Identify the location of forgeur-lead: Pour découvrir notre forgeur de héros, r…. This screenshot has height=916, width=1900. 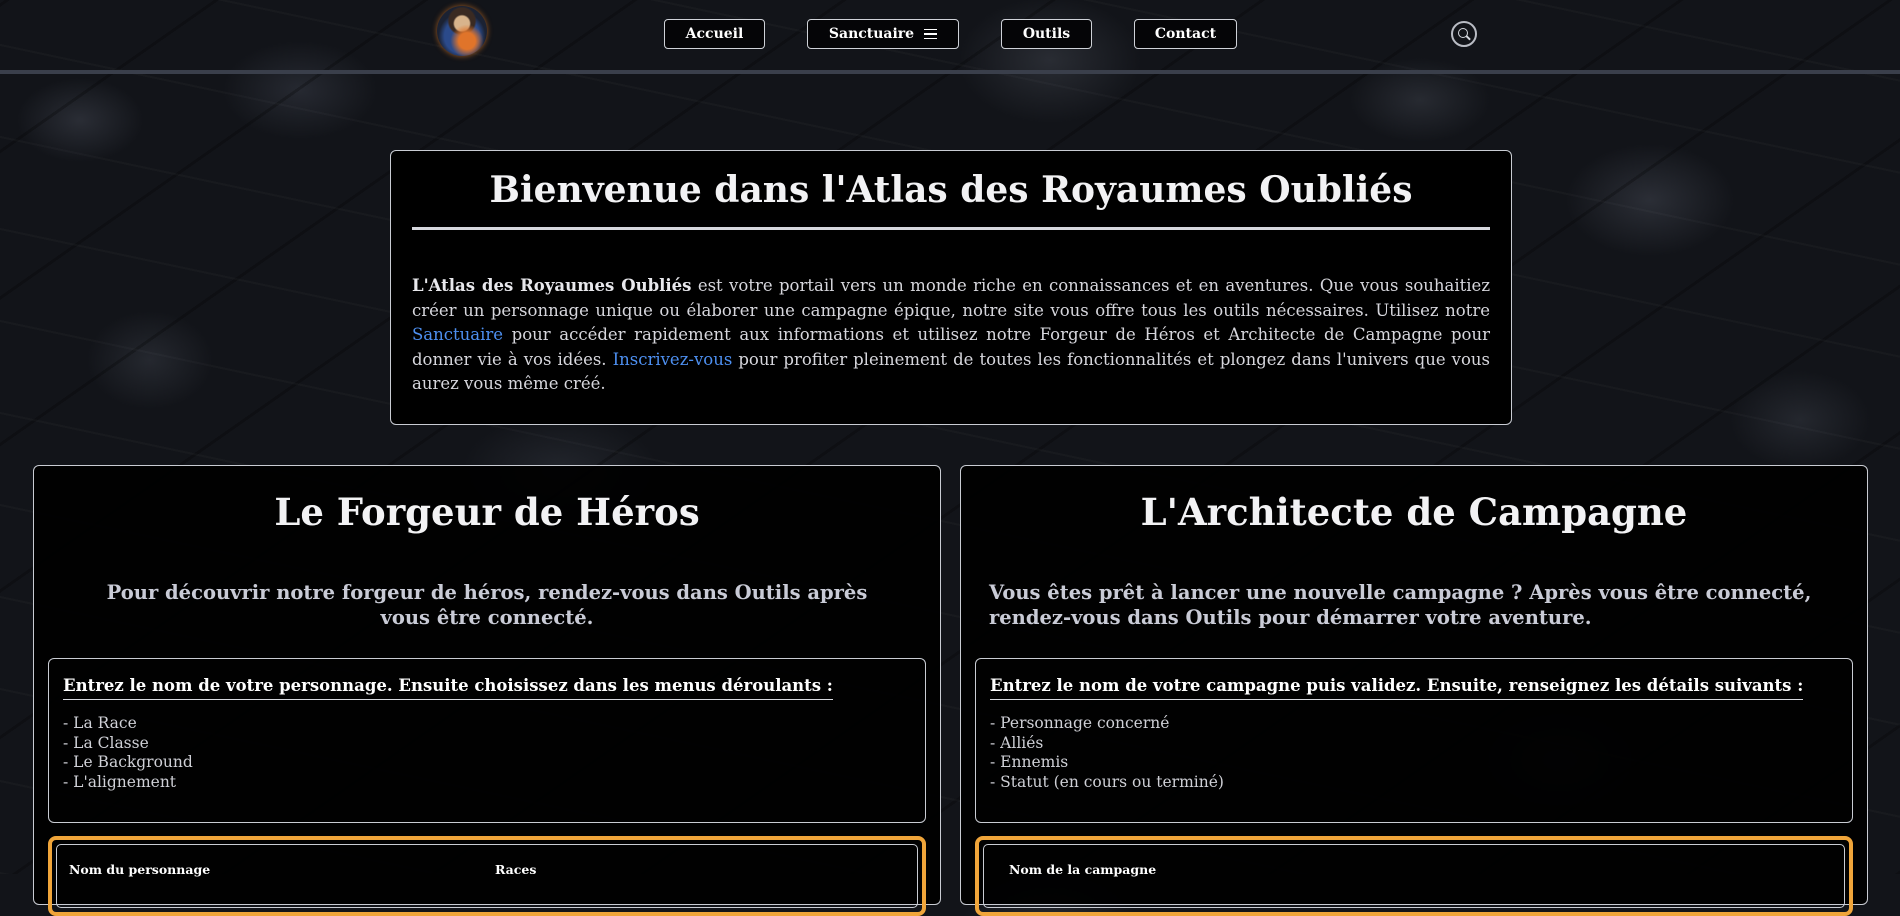
(487, 605).